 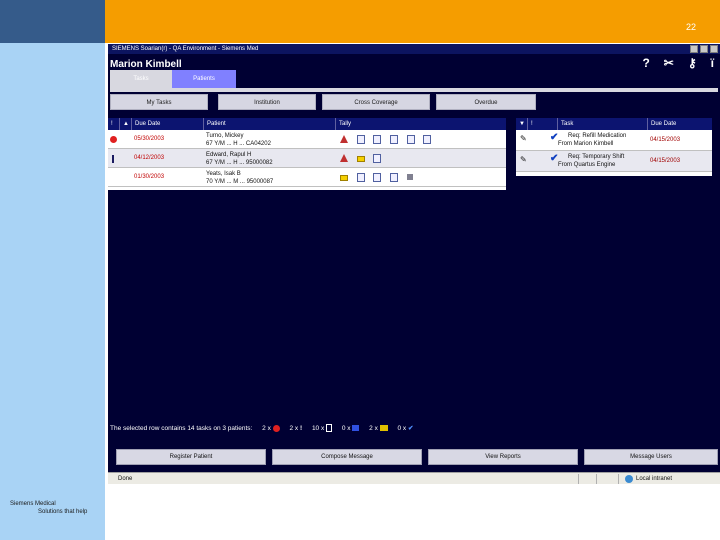 What do you see at coordinates (669, 63) in the screenshot?
I see `tools-icon: ✂` at bounding box center [669, 63].